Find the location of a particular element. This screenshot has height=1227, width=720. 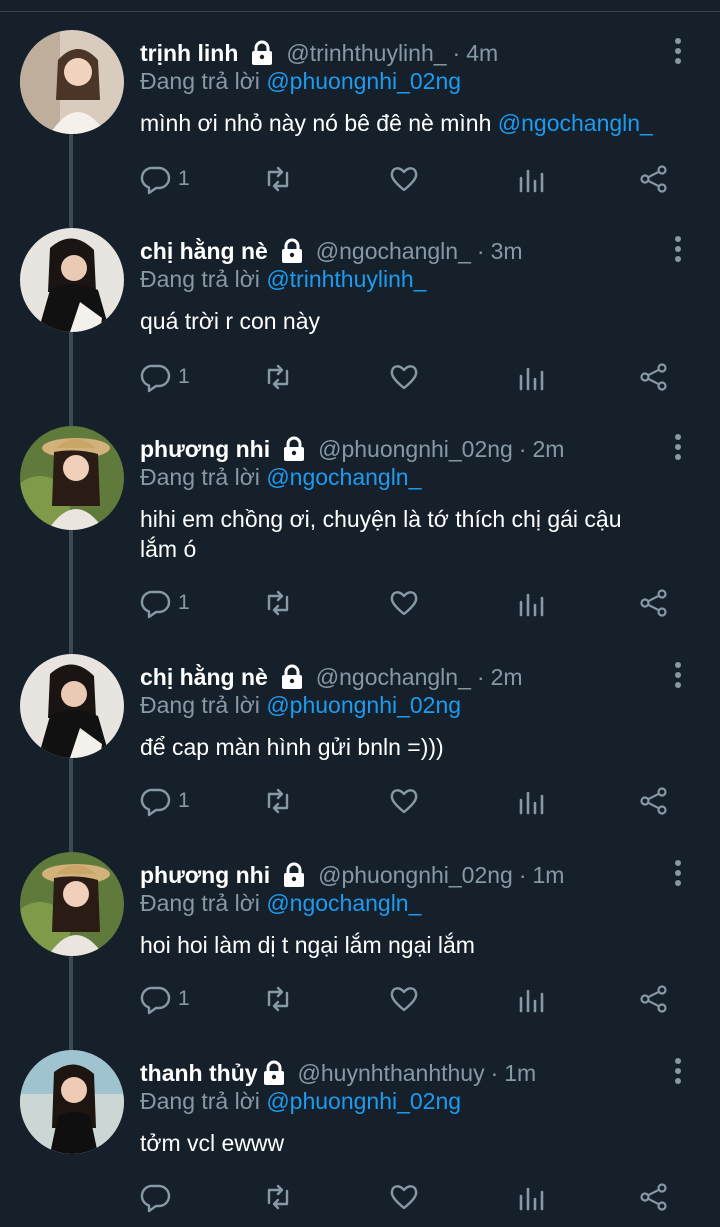

tweet-text: để cap màn hình gửi bnln =))) is located at coordinates (410, 747).